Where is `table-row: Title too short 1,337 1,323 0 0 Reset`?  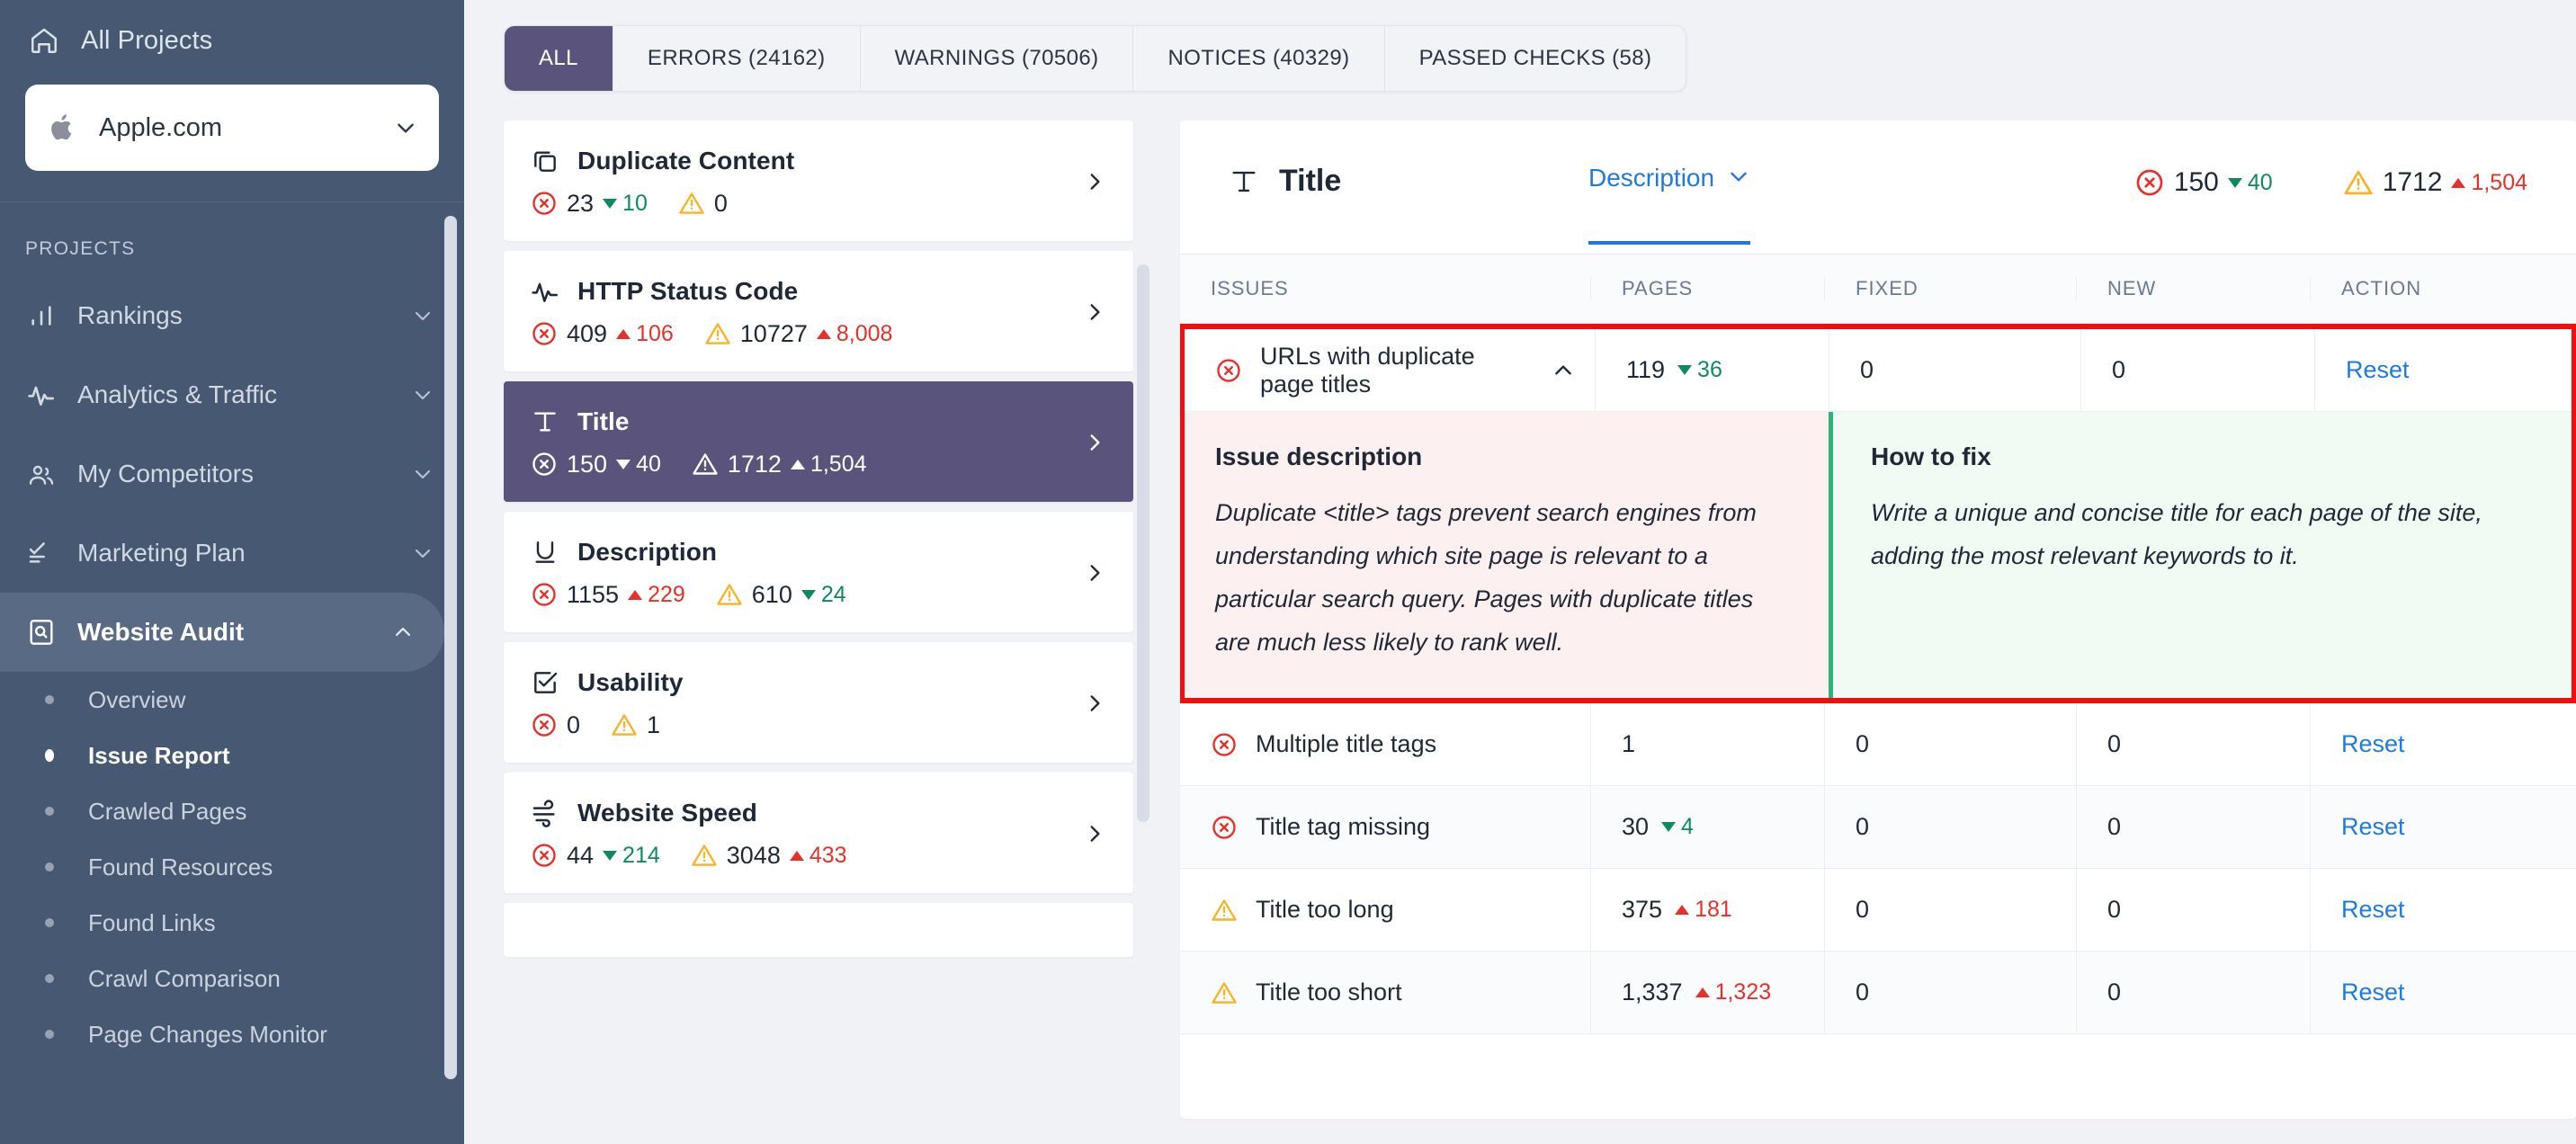 table-row: Title too short 1,337 1,323 0 0 Reset is located at coordinates (1878, 994).